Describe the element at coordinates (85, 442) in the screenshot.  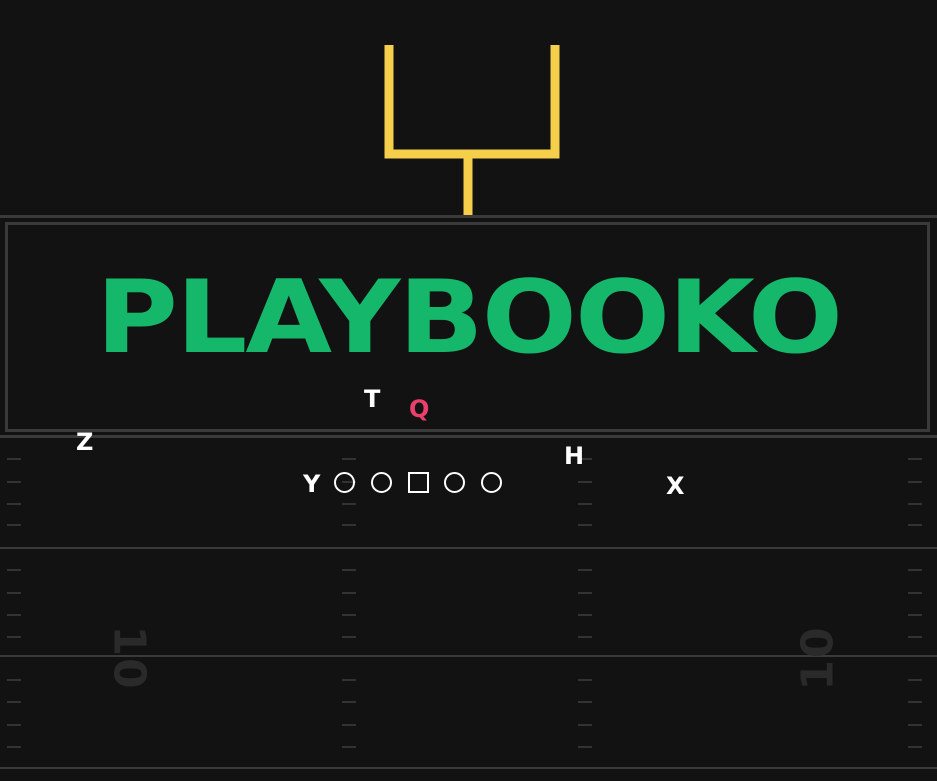
I see `player-z: Z` at that location.